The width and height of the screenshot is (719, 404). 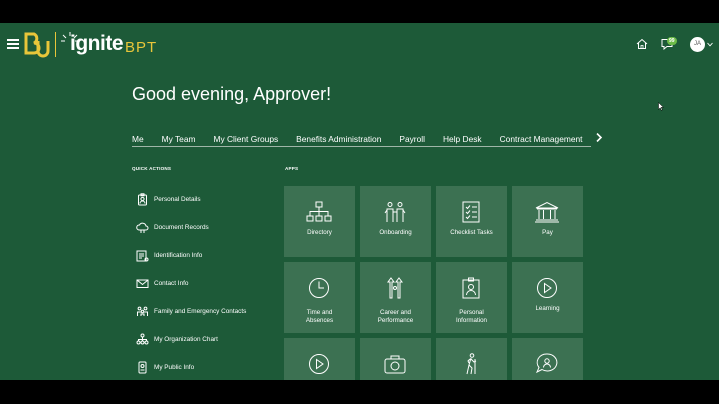 What do you see at coordinates (142, 311) in the screenshot?
I see `family-icon` at bounding box center [142, 311].